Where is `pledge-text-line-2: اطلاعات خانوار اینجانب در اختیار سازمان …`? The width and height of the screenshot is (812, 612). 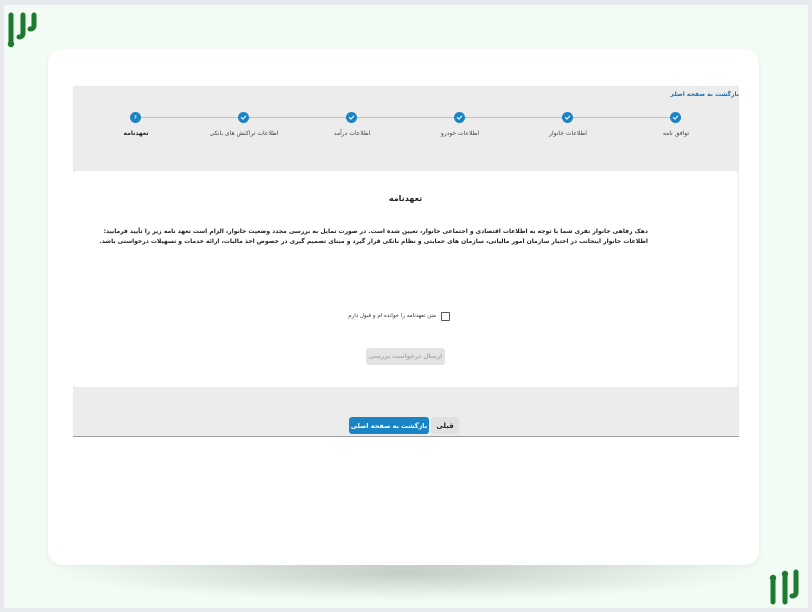 pledge-text-line-2: اطلاعات خانوار اینجانب در اختیار سازمان … is located at coordinates (373, 241).